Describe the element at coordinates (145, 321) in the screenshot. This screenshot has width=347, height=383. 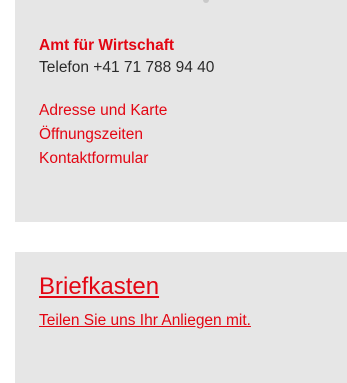
I see `briefkasten-subtitle: Teilen Sie uns Ihr Anliegen mit.` at that location.